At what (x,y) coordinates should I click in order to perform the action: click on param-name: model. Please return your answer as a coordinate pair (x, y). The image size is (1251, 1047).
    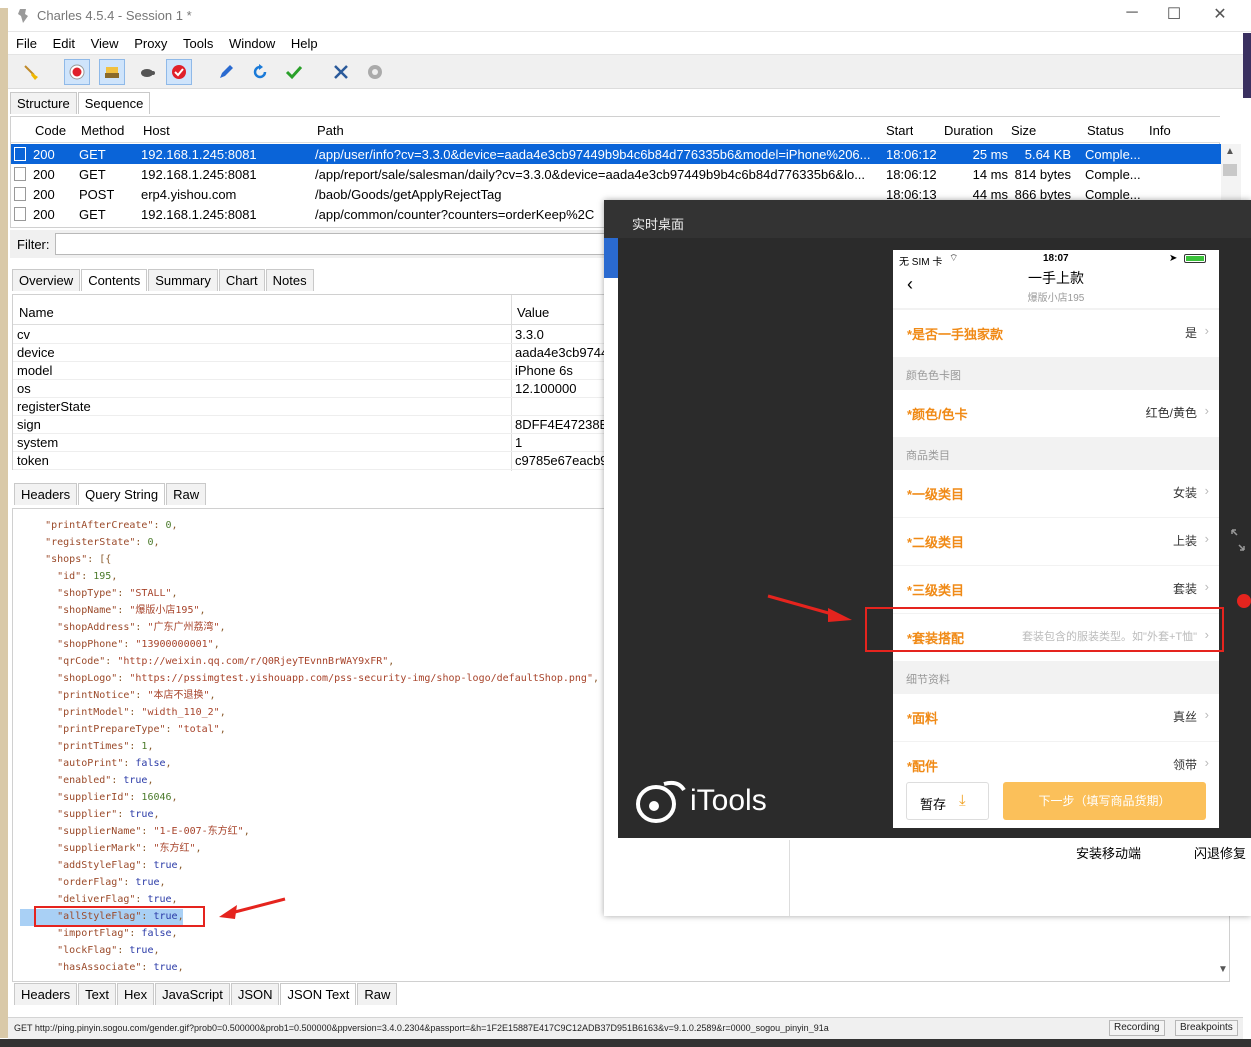
    Looking at the image, I should click on (35, 370).